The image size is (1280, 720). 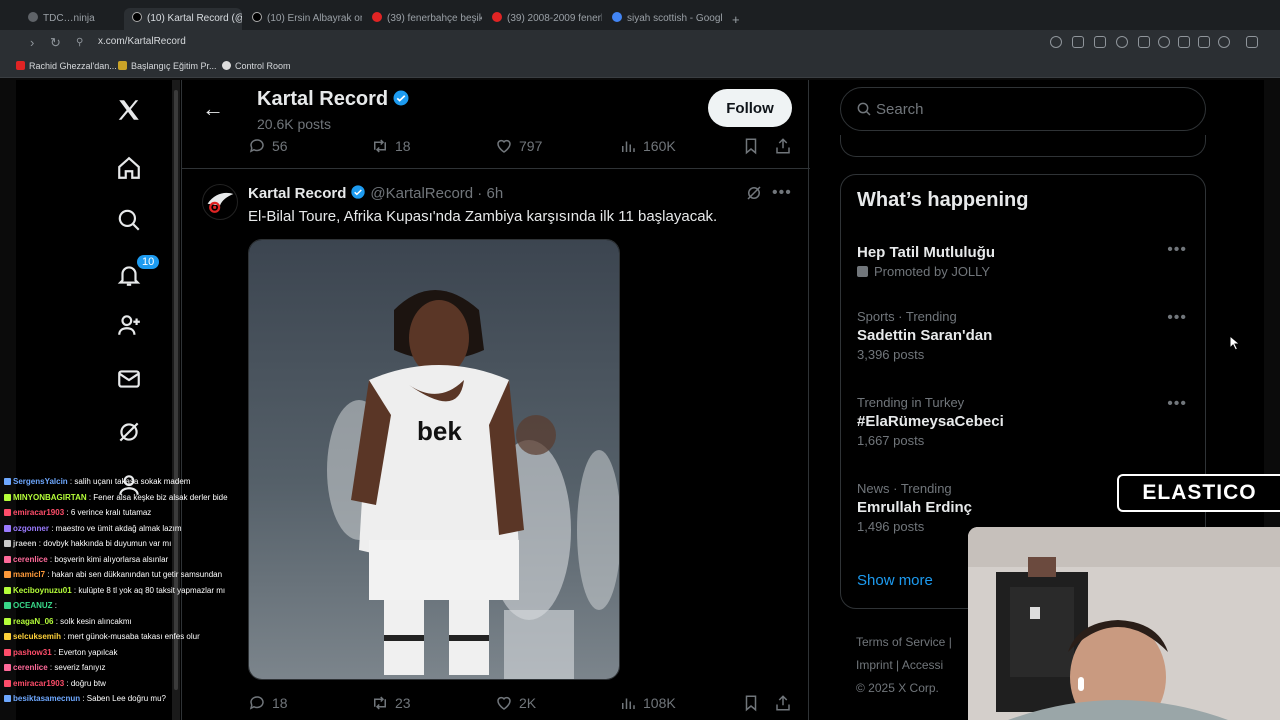 I want to click on zoom-icon, so click(x=1056, y=42).